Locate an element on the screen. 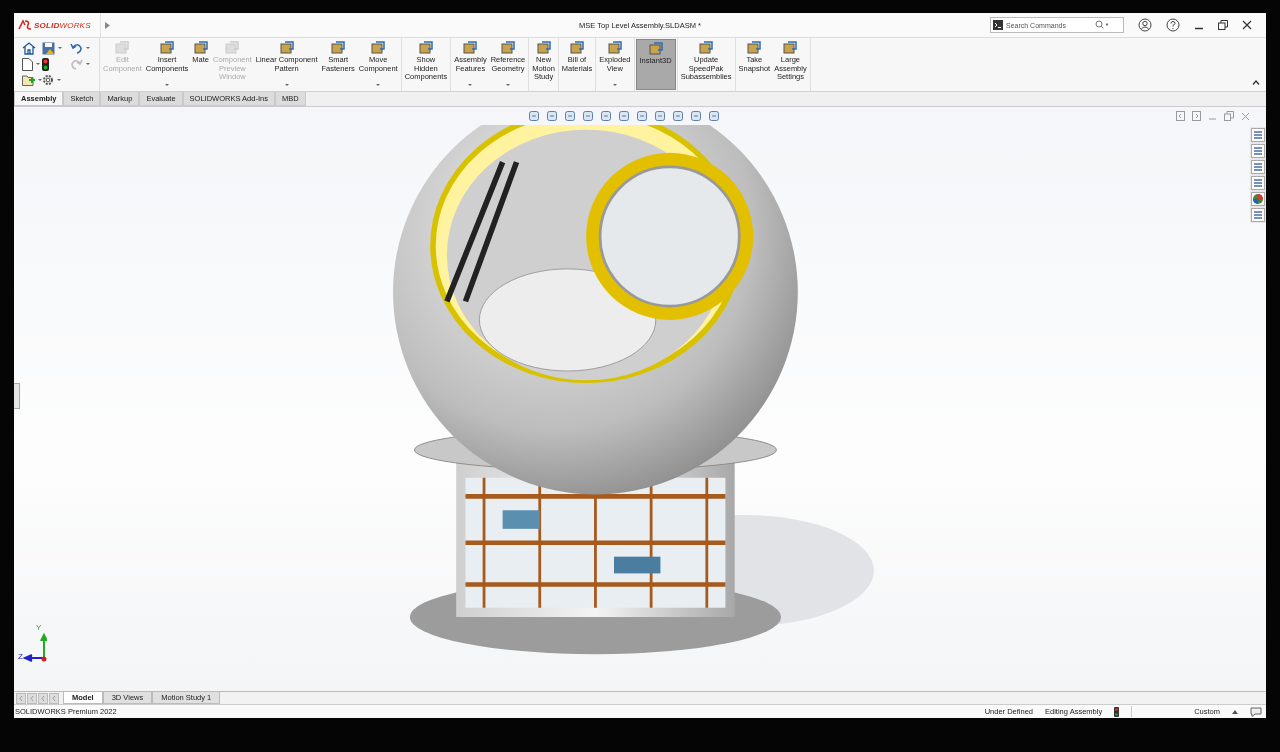 The width and height of the screenshot is (1280, 752). traffic-light-icon is located at coordinates (45, 64).